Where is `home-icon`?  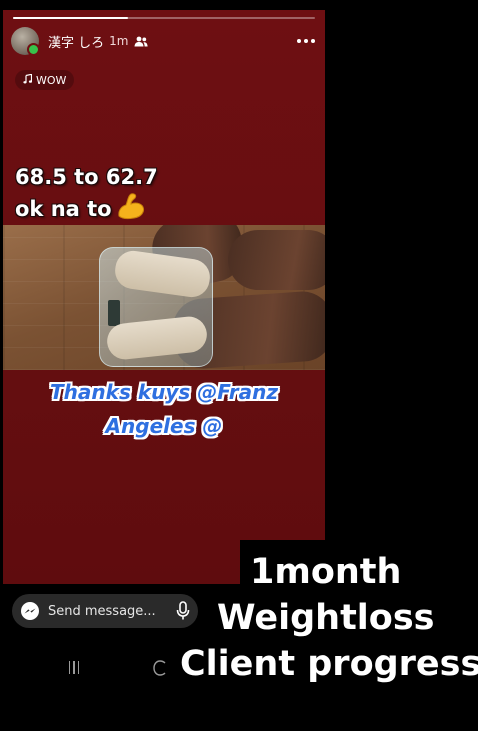 home-icon is located at coordinates (160, 668).